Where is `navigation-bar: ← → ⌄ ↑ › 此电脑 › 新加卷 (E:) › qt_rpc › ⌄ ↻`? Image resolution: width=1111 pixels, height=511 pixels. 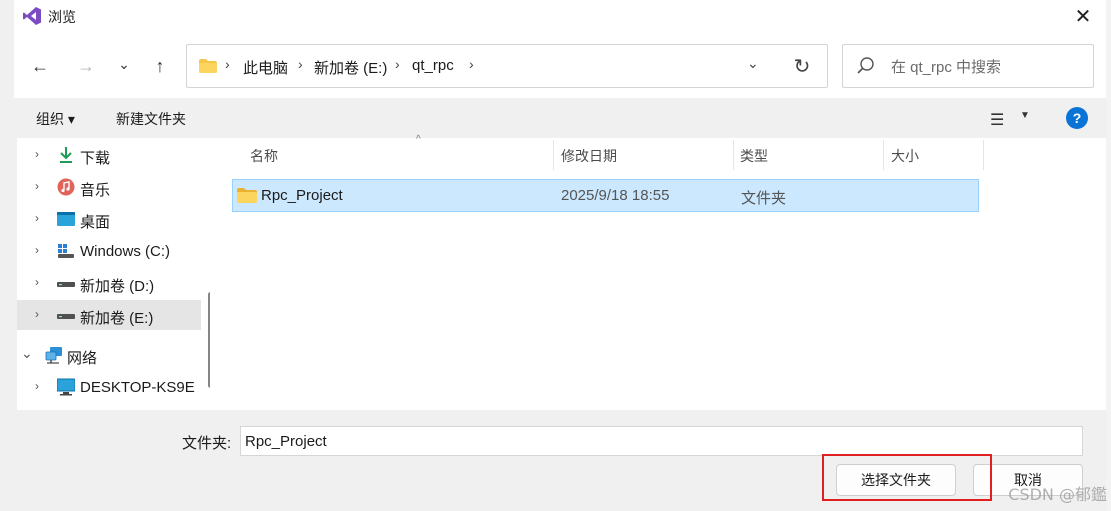
navigation-bar: ← → ⌄ ↑ › 此电脑 › 新加卷 (E:) › qt_rpc › ⌄ ↻ is located at coordinates (560, 65).